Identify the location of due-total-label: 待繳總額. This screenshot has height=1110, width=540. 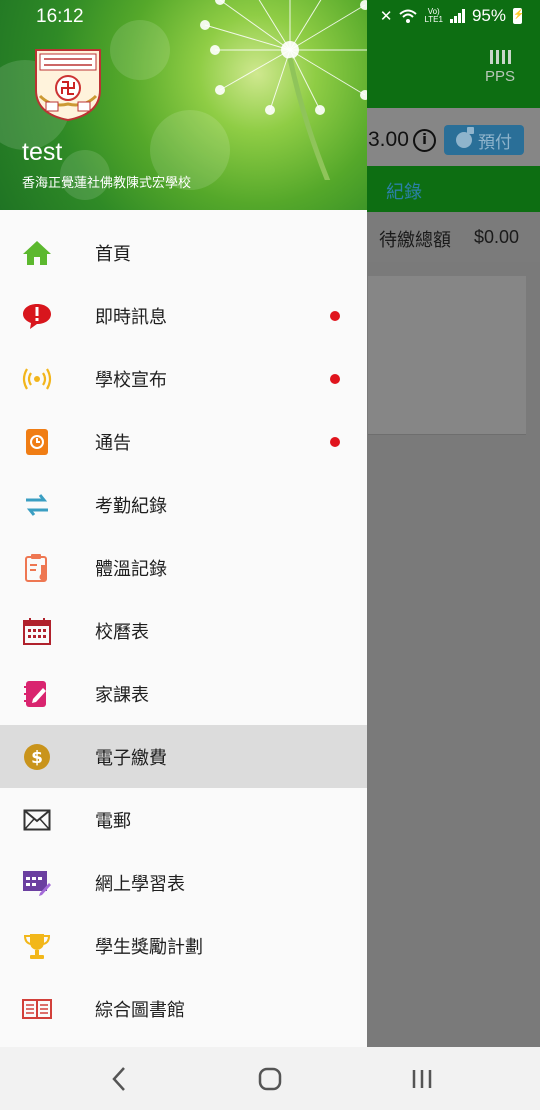
(415, 240).